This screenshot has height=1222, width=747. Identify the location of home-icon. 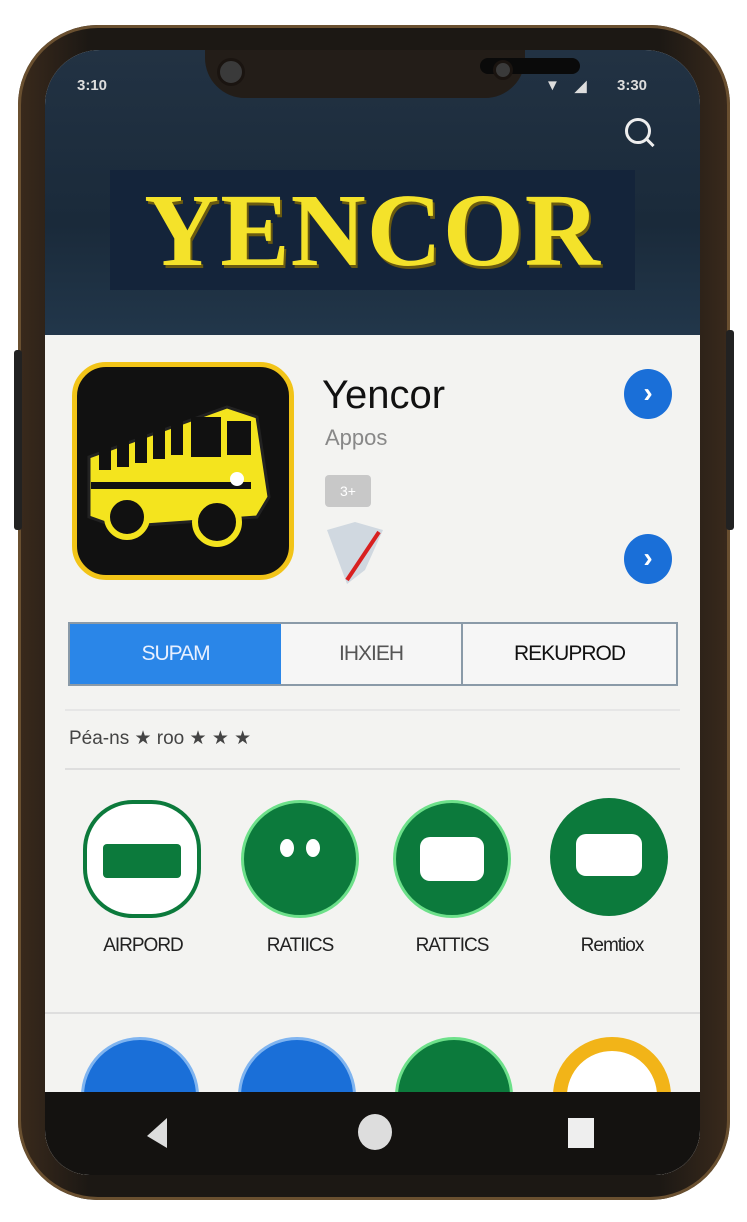
(375, 1132).